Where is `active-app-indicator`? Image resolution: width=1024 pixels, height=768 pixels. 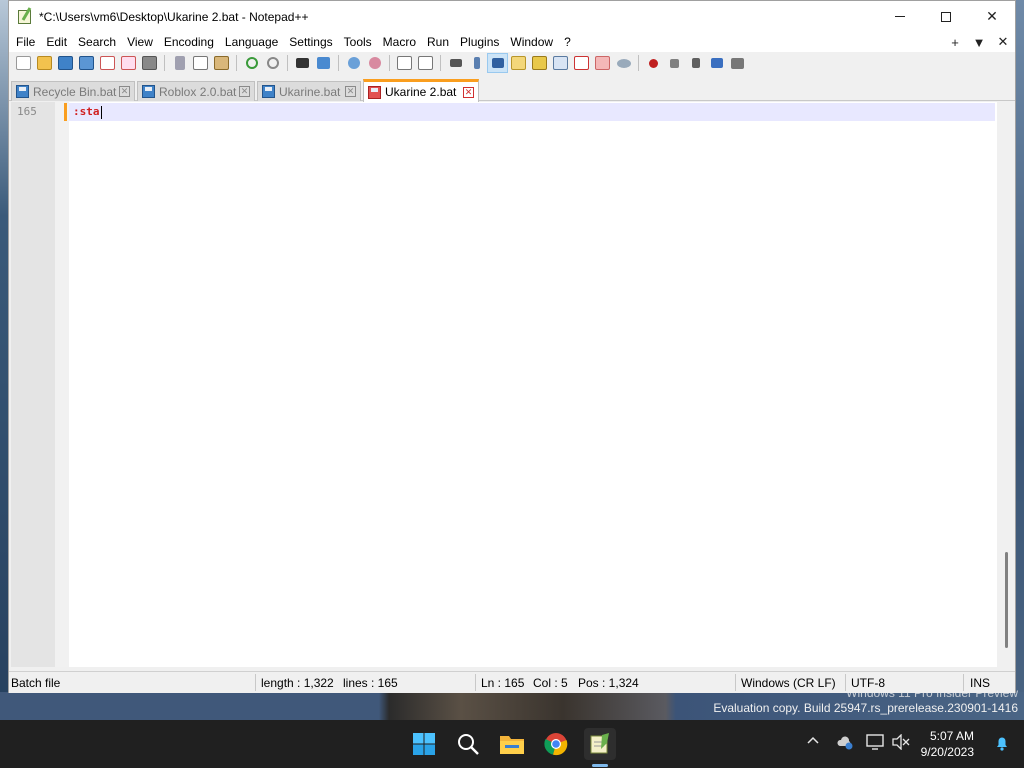
active-app-indicator is located at coordinates (600, 765).